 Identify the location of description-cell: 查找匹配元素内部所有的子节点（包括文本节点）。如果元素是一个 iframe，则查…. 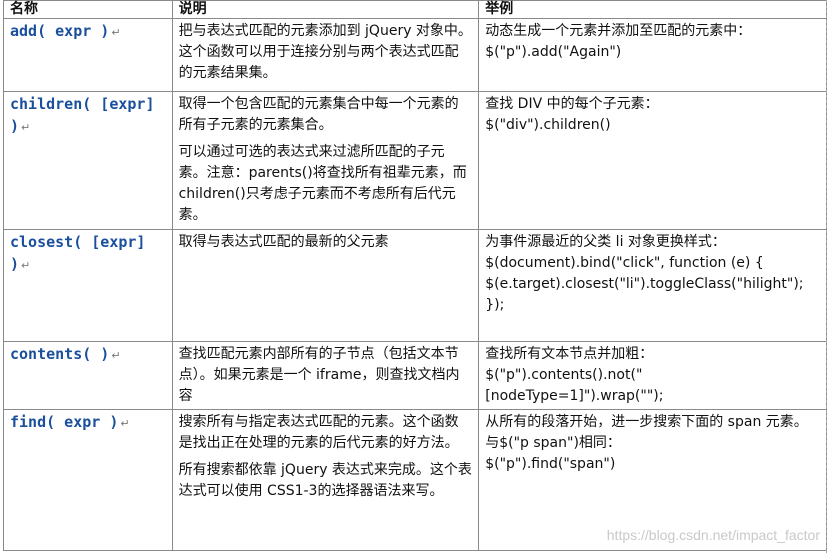
(325, 375).